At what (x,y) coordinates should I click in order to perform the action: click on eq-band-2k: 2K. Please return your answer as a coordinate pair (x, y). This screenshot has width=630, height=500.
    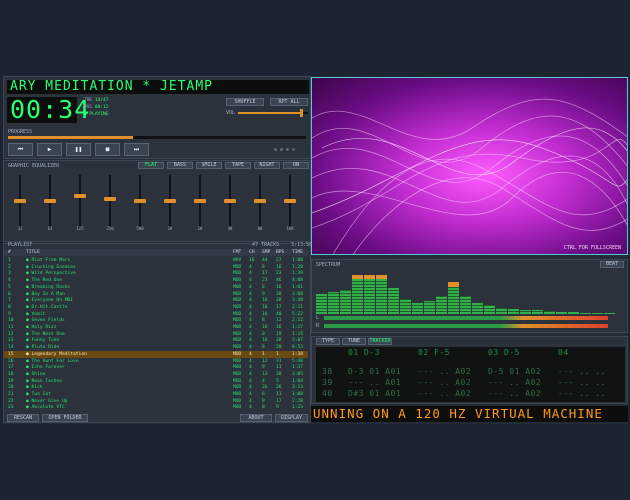
    Looking at the image, I should click on (200, 203).